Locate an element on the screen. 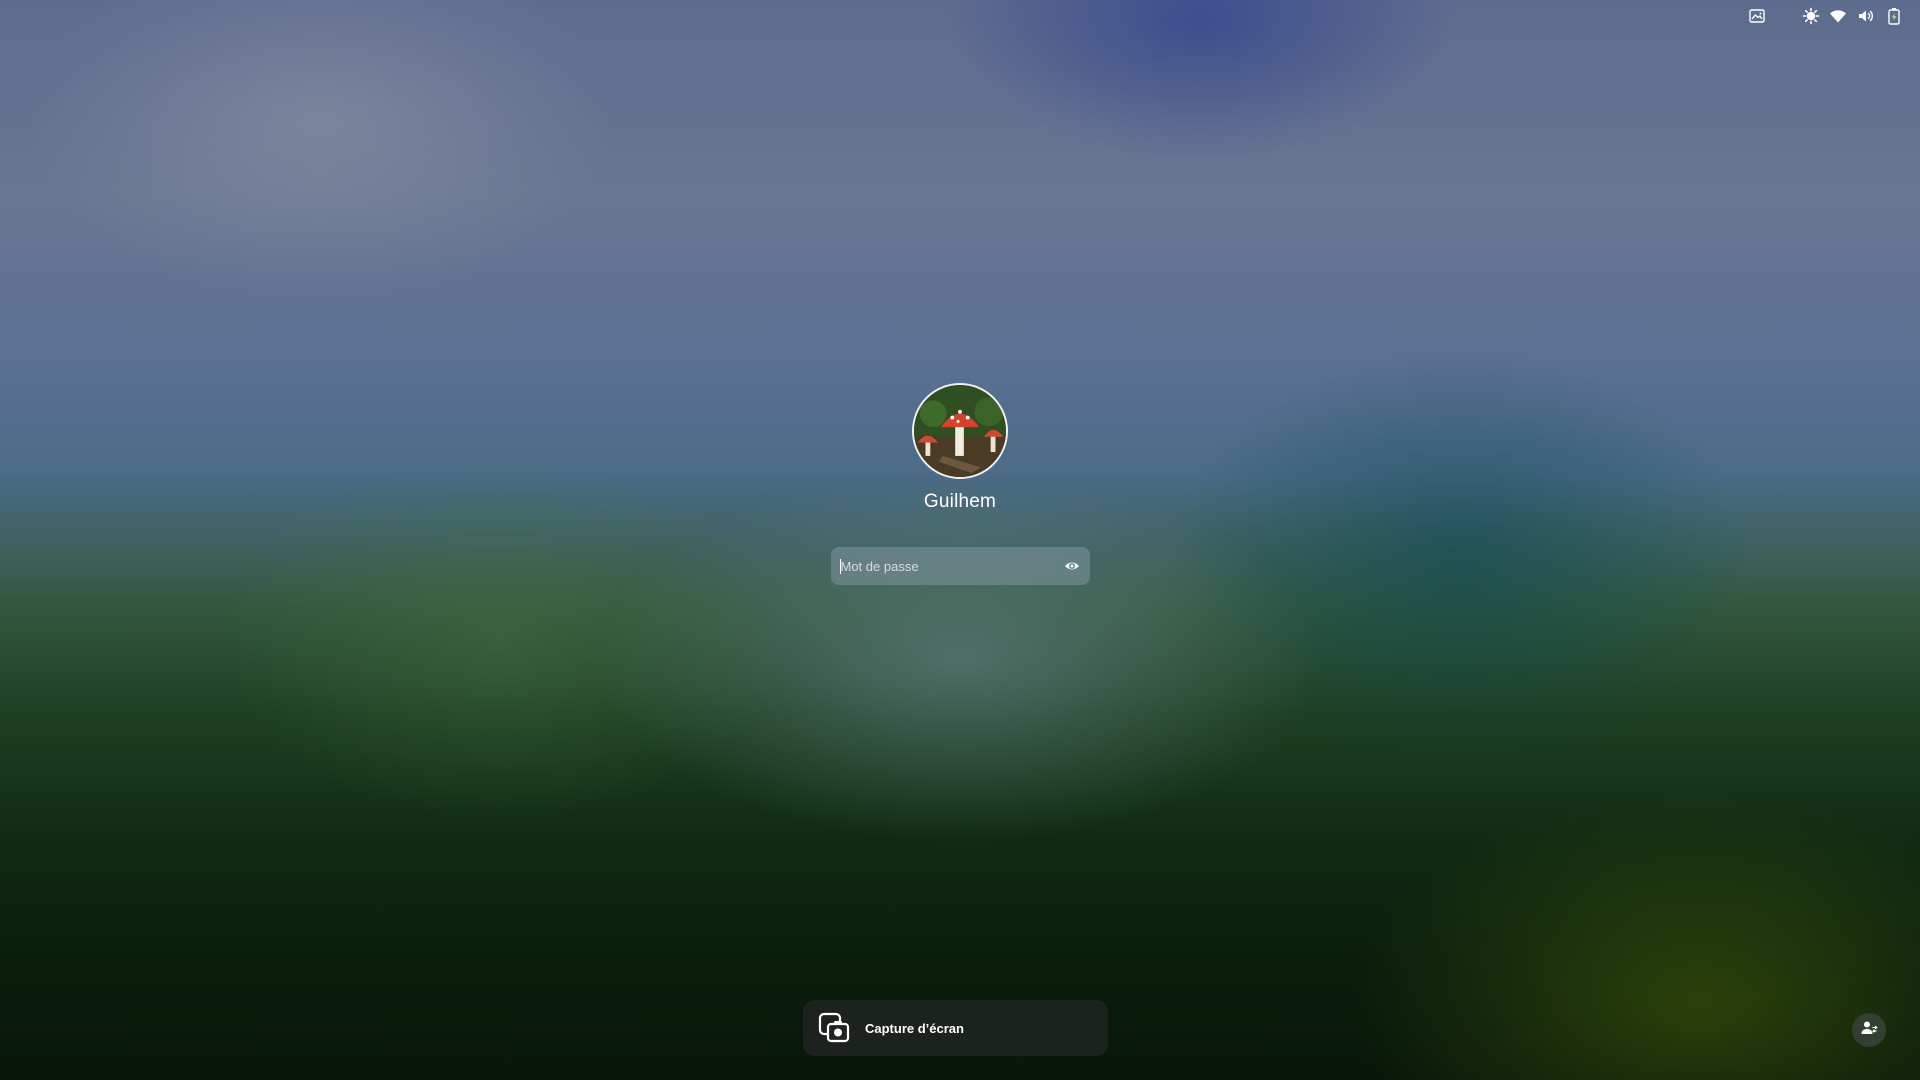 The image size is (1920, 1080). brightness-icon is located at coordinates (1811, 16).